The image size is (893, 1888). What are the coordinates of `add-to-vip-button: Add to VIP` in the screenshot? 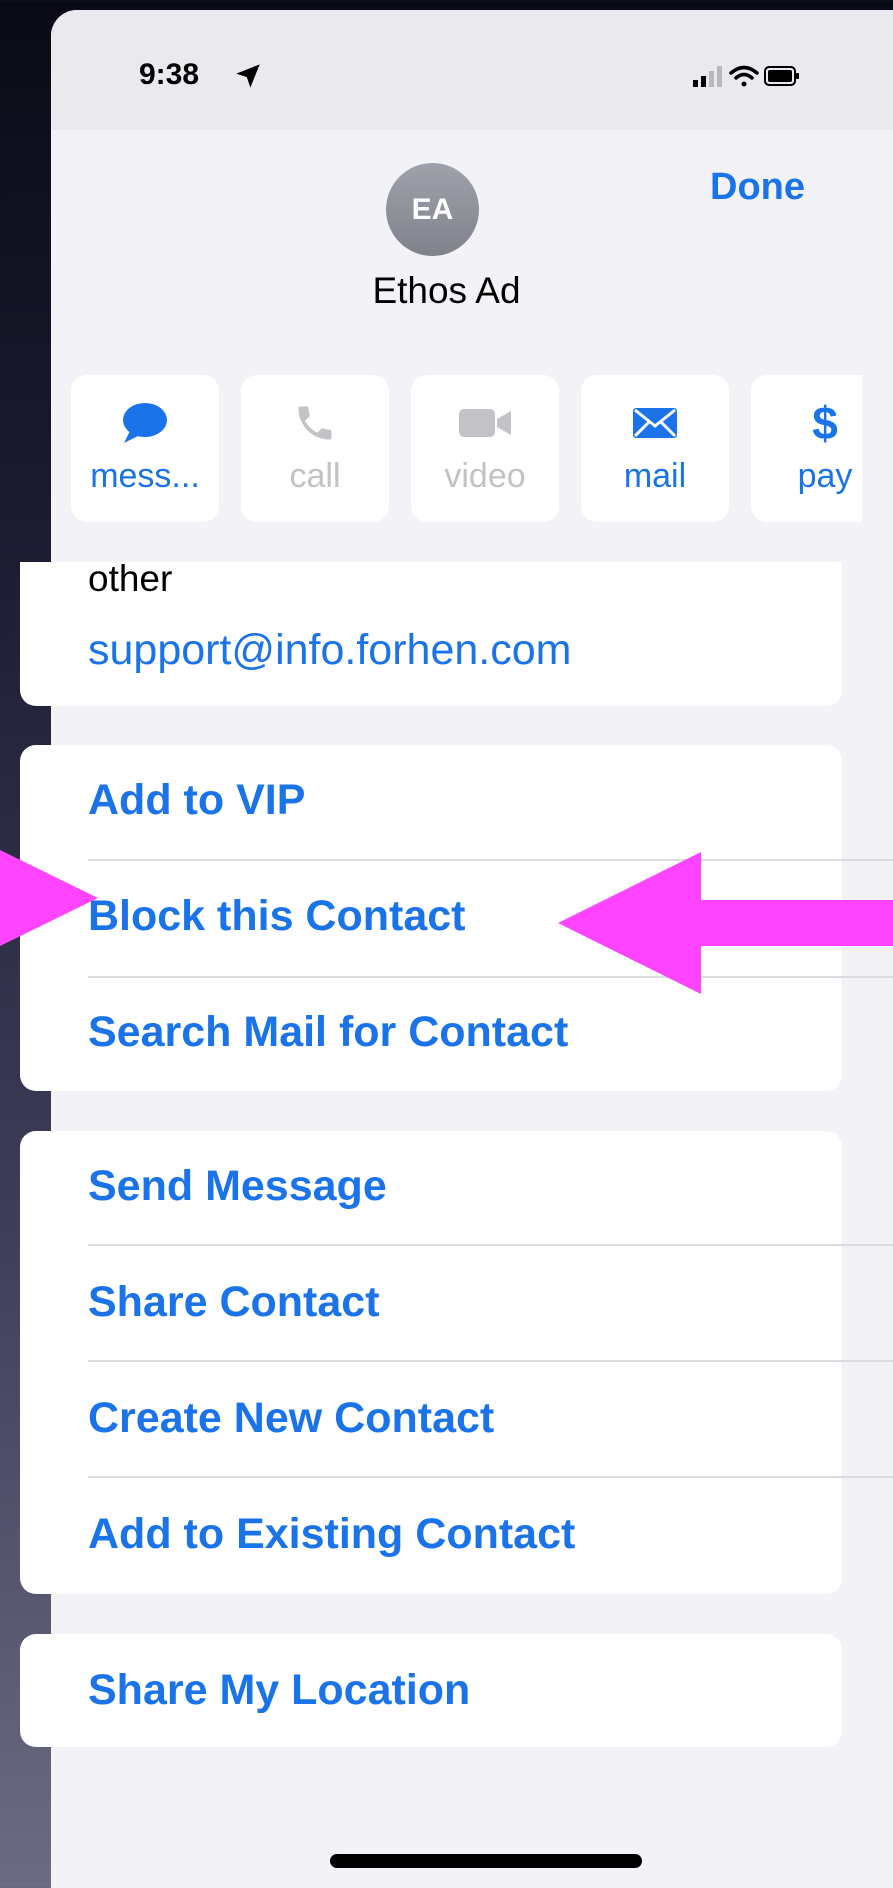 It's located at (196, 800).